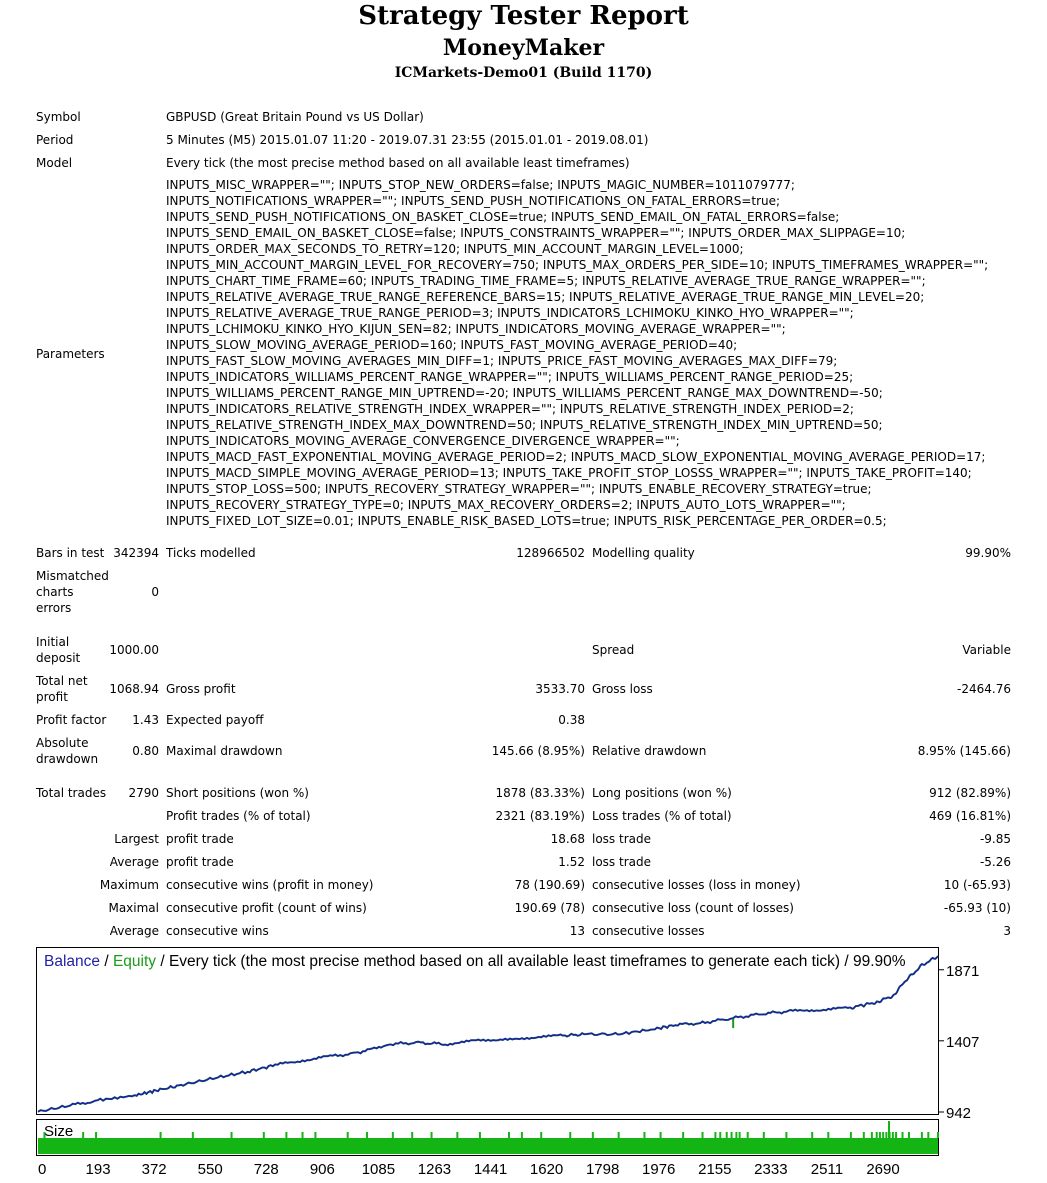  What do you see at coordinates (546, 1169) in the screenshot?
I see `x-tick-label: 1620` at bounding box center [546, 1169].